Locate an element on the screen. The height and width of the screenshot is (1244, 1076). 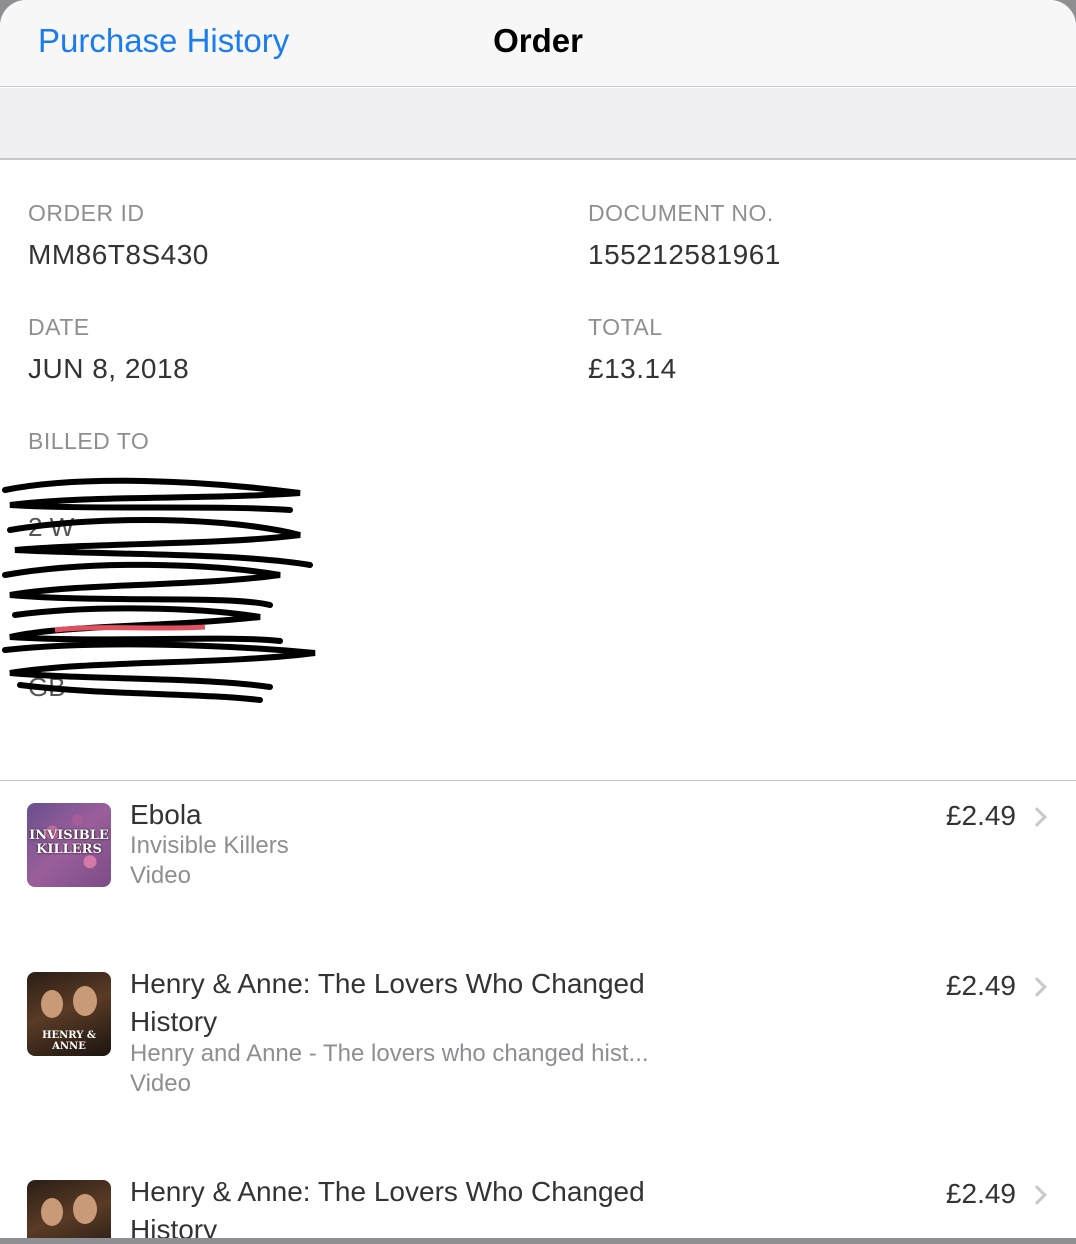
section-divider is located at coordinates (538, 780).